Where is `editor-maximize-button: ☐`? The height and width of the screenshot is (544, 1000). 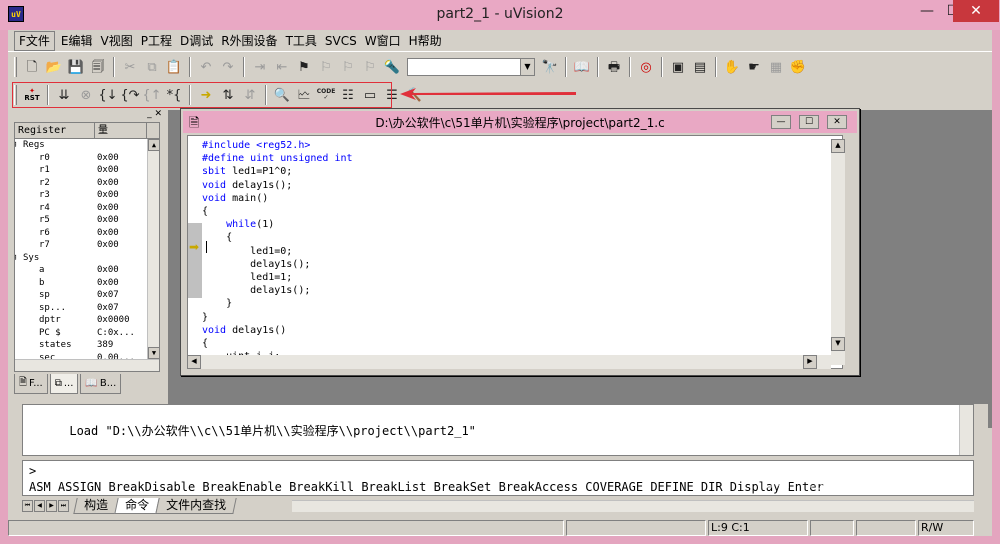 editor-maximize-button: ☐ is located at coordinates (809, 122).